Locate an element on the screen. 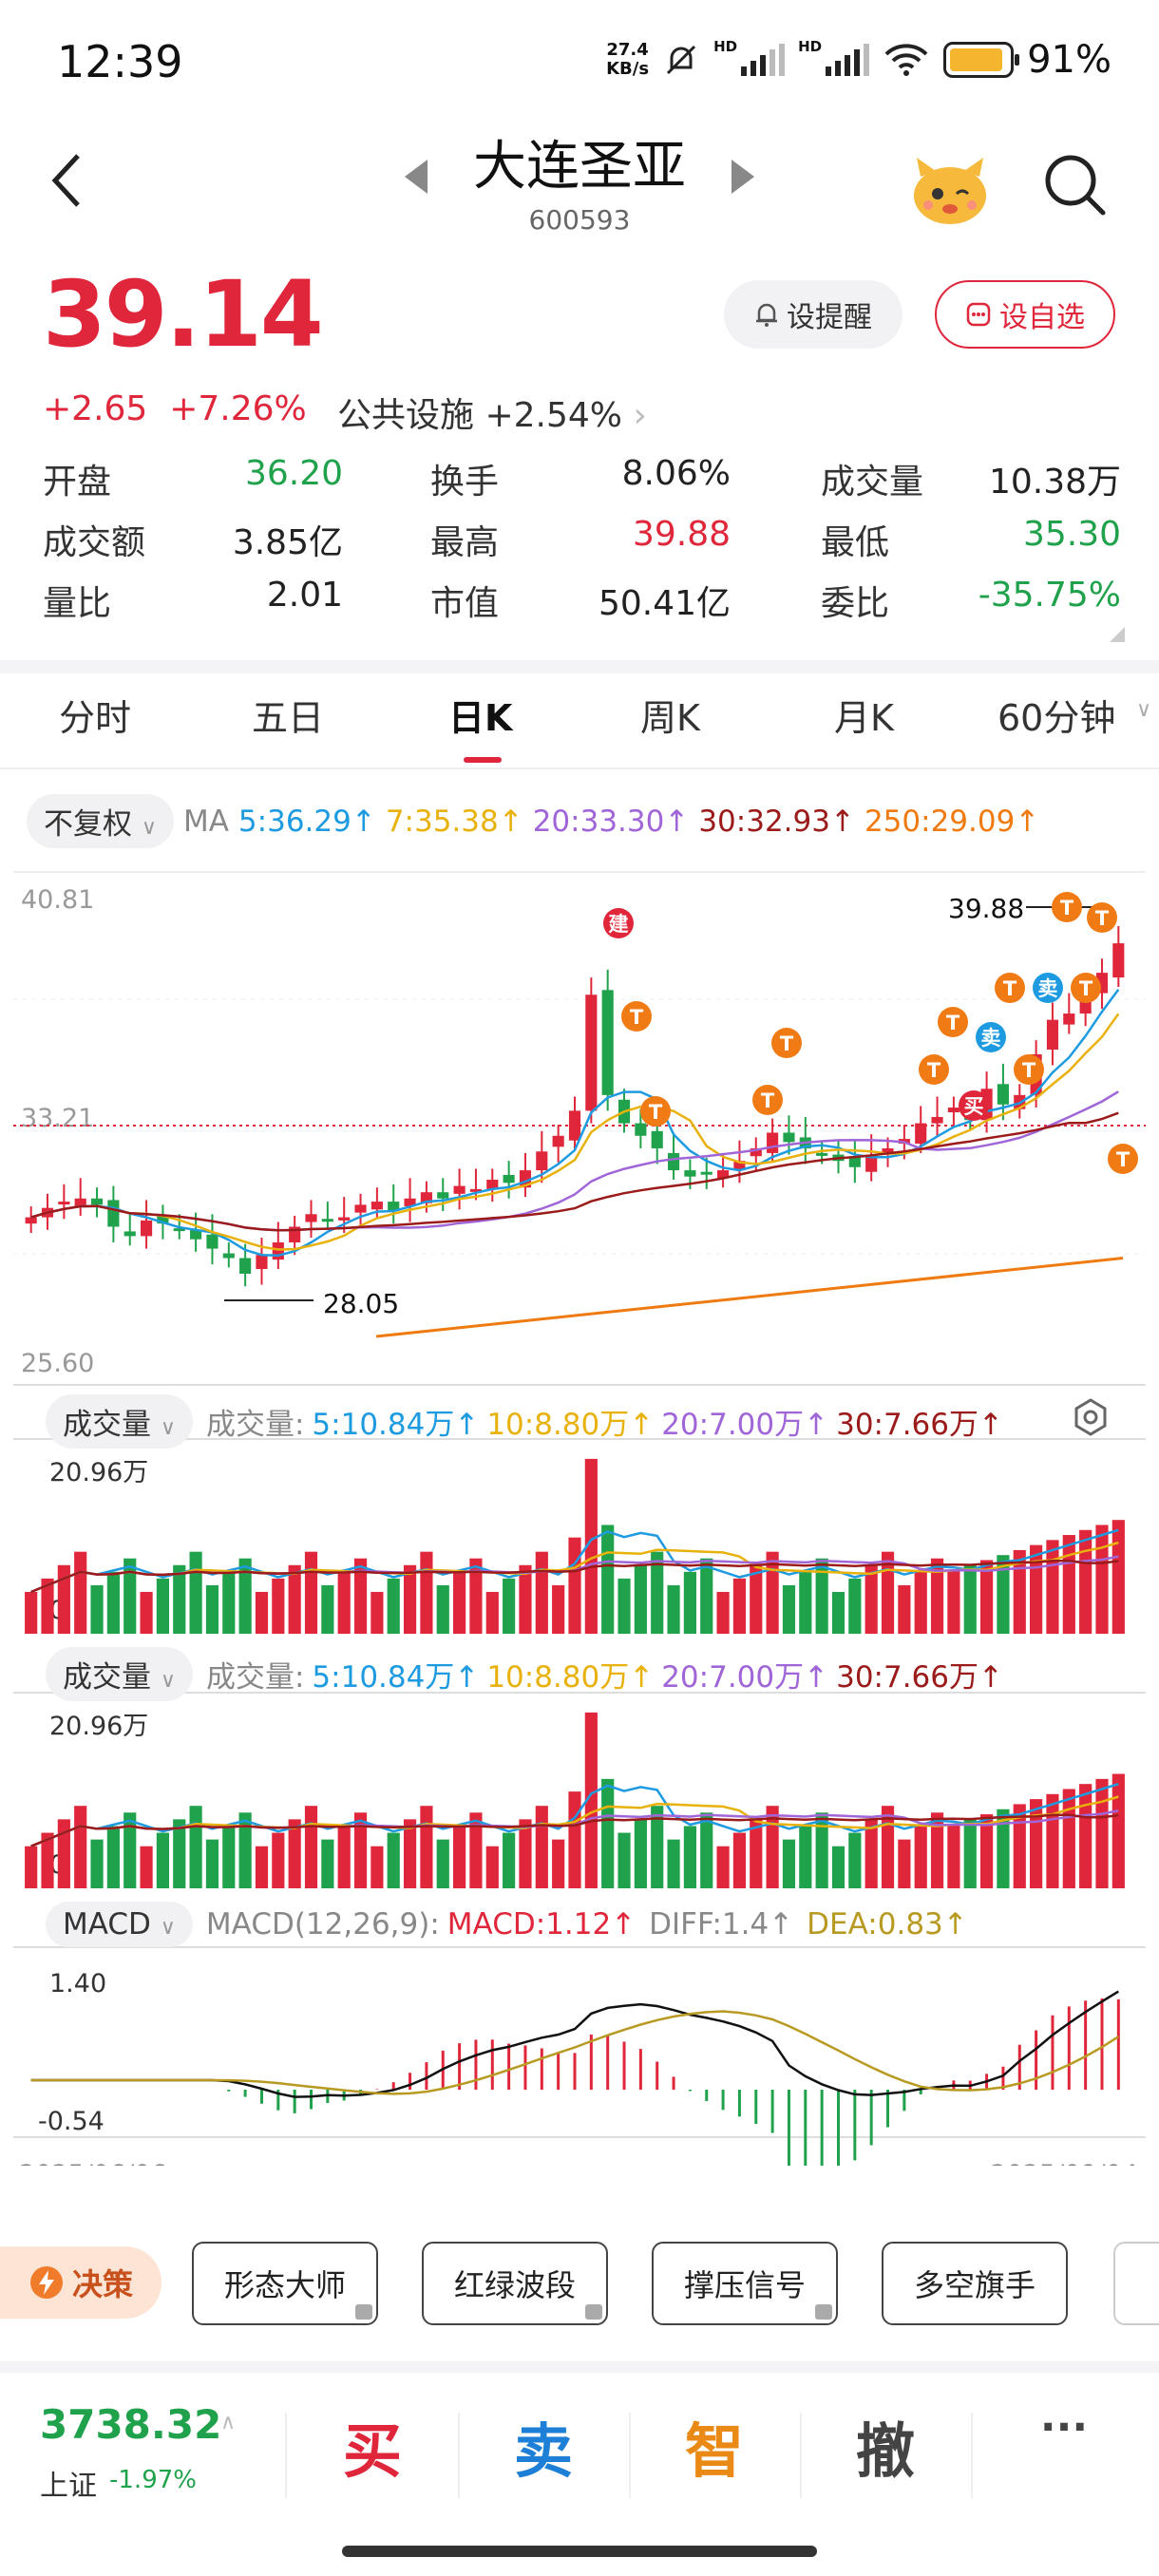  battery-level: 91% is located at coordinates (1069, 60).